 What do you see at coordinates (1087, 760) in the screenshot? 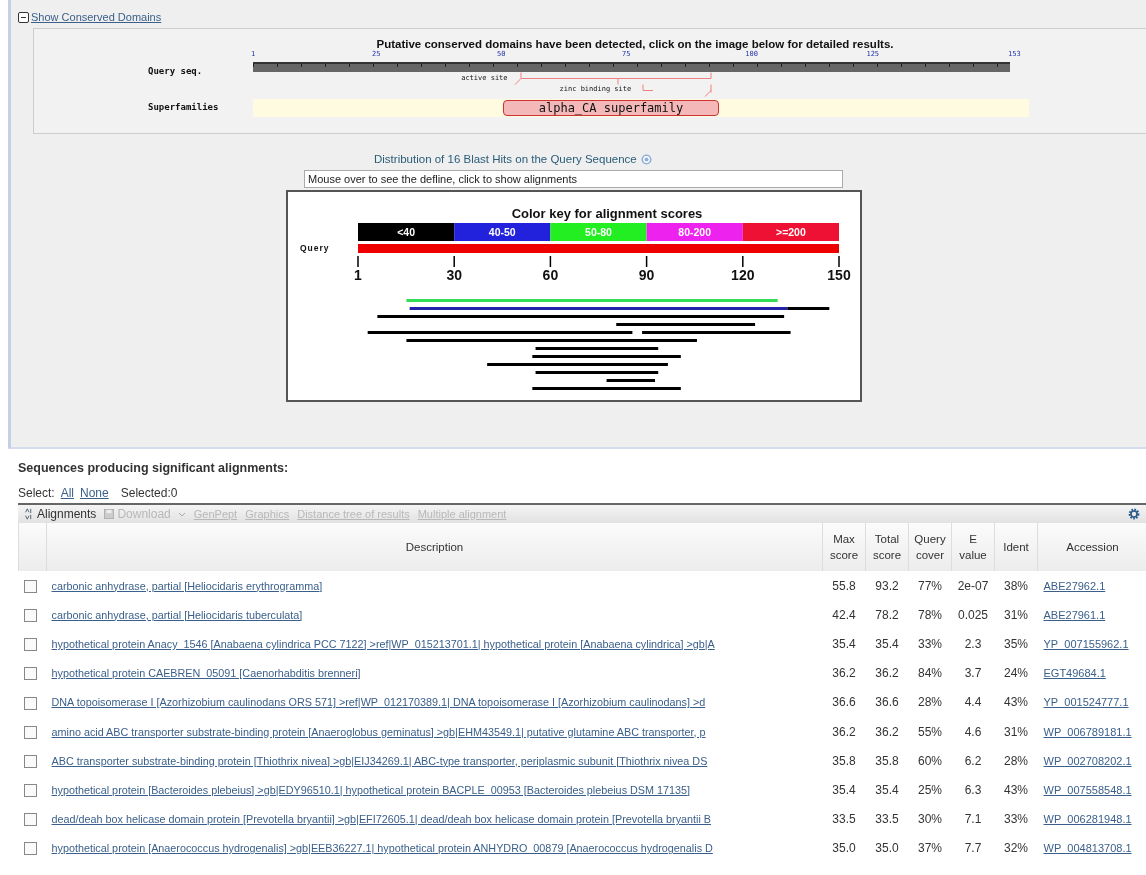
I see `accession-link: WP_002708202.1` at bounding box center [1087, 760].